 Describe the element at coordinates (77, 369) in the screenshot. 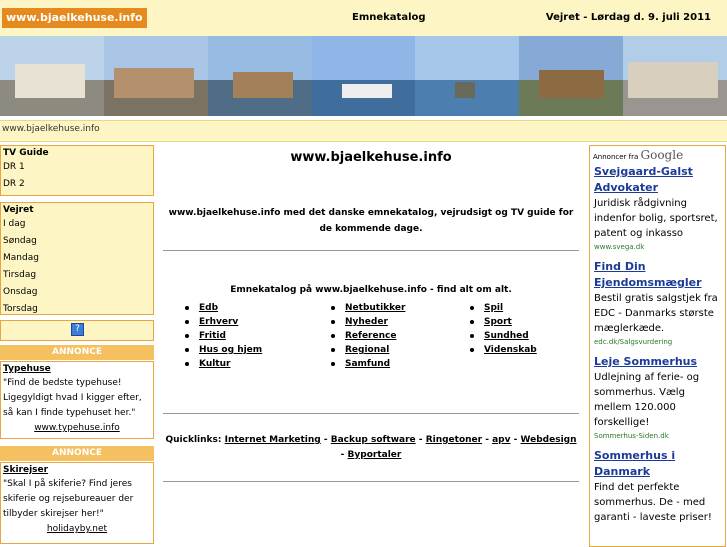

I see `left-ad-1-title: Typehuse` at that location.